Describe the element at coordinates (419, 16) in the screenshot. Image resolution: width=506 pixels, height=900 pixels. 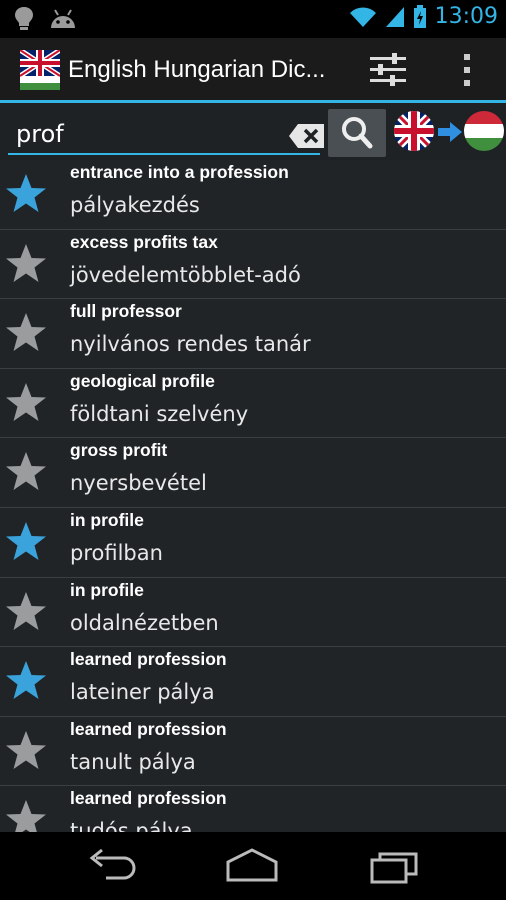
I see `battery-icon` at that location.